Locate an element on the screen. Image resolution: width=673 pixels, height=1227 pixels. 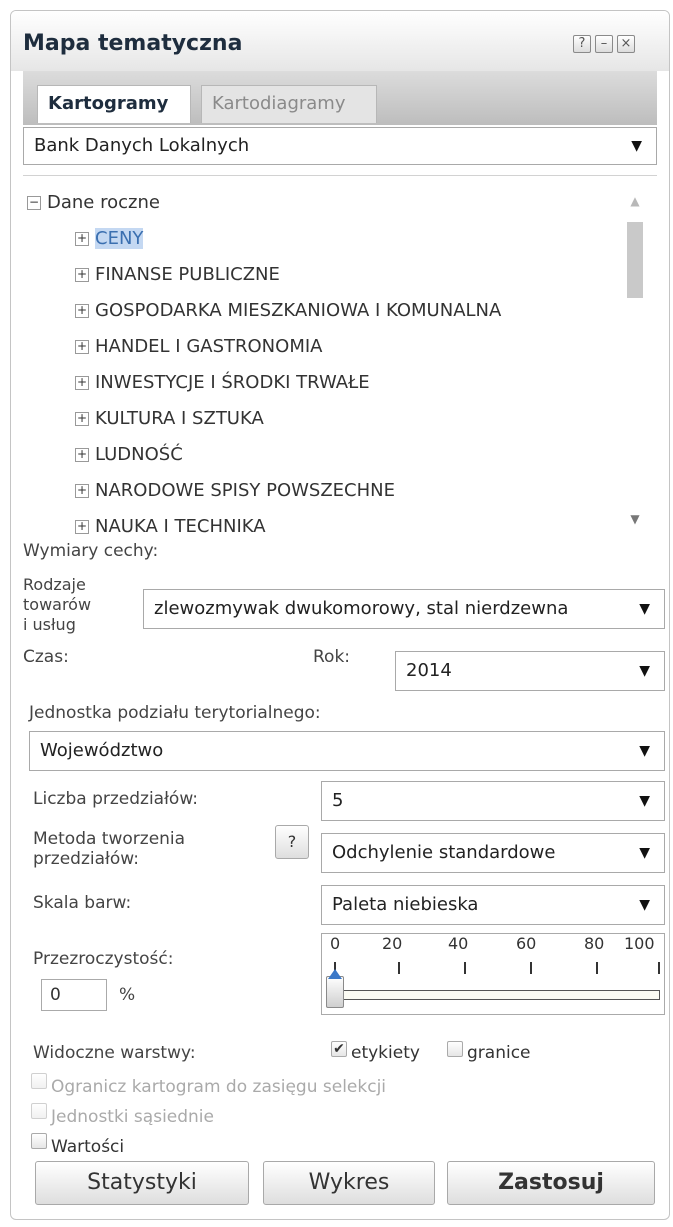
close-icon: × is located at coordinates (626, 44).